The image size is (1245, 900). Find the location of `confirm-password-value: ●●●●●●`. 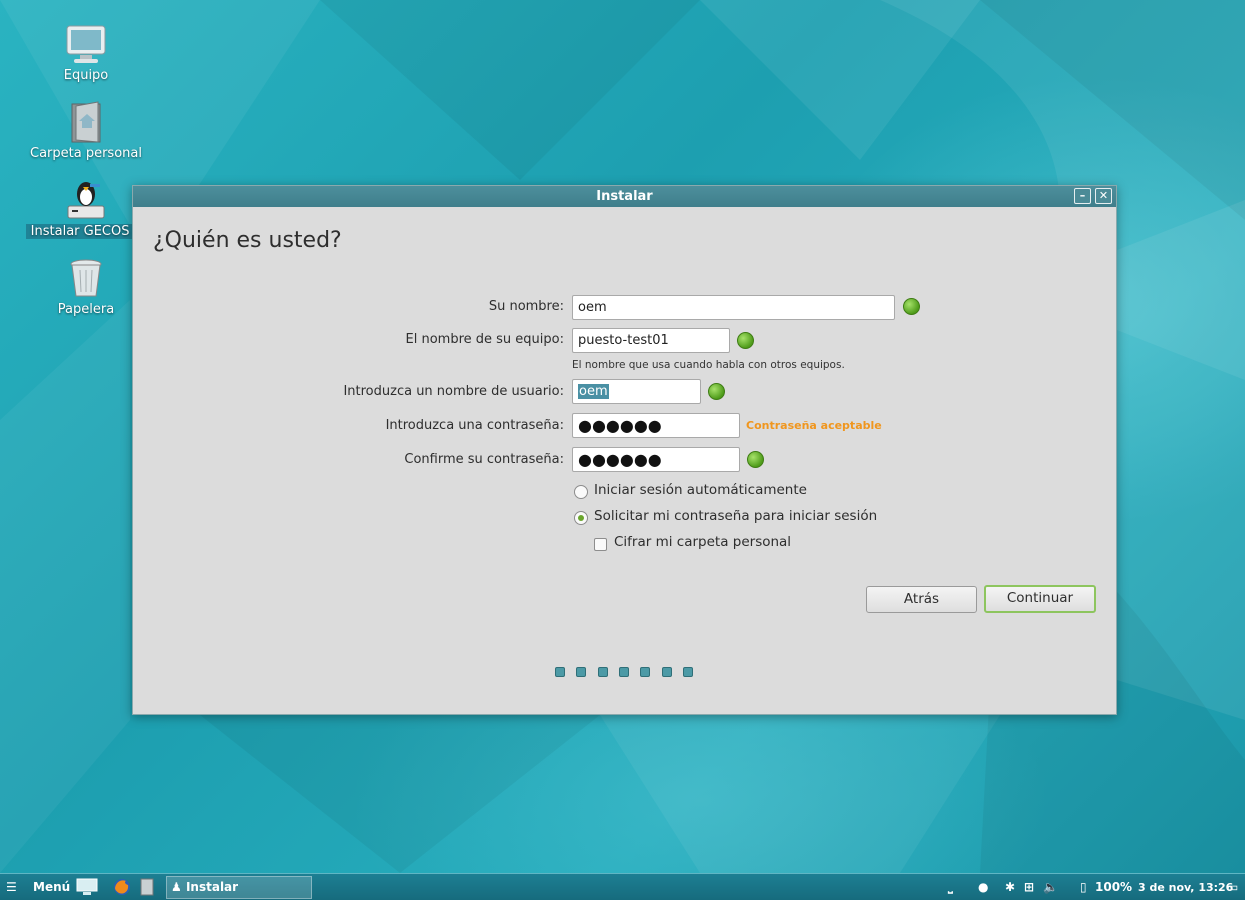

confirm-password-value: ●●●●●● is located at coordinates (620, 459).